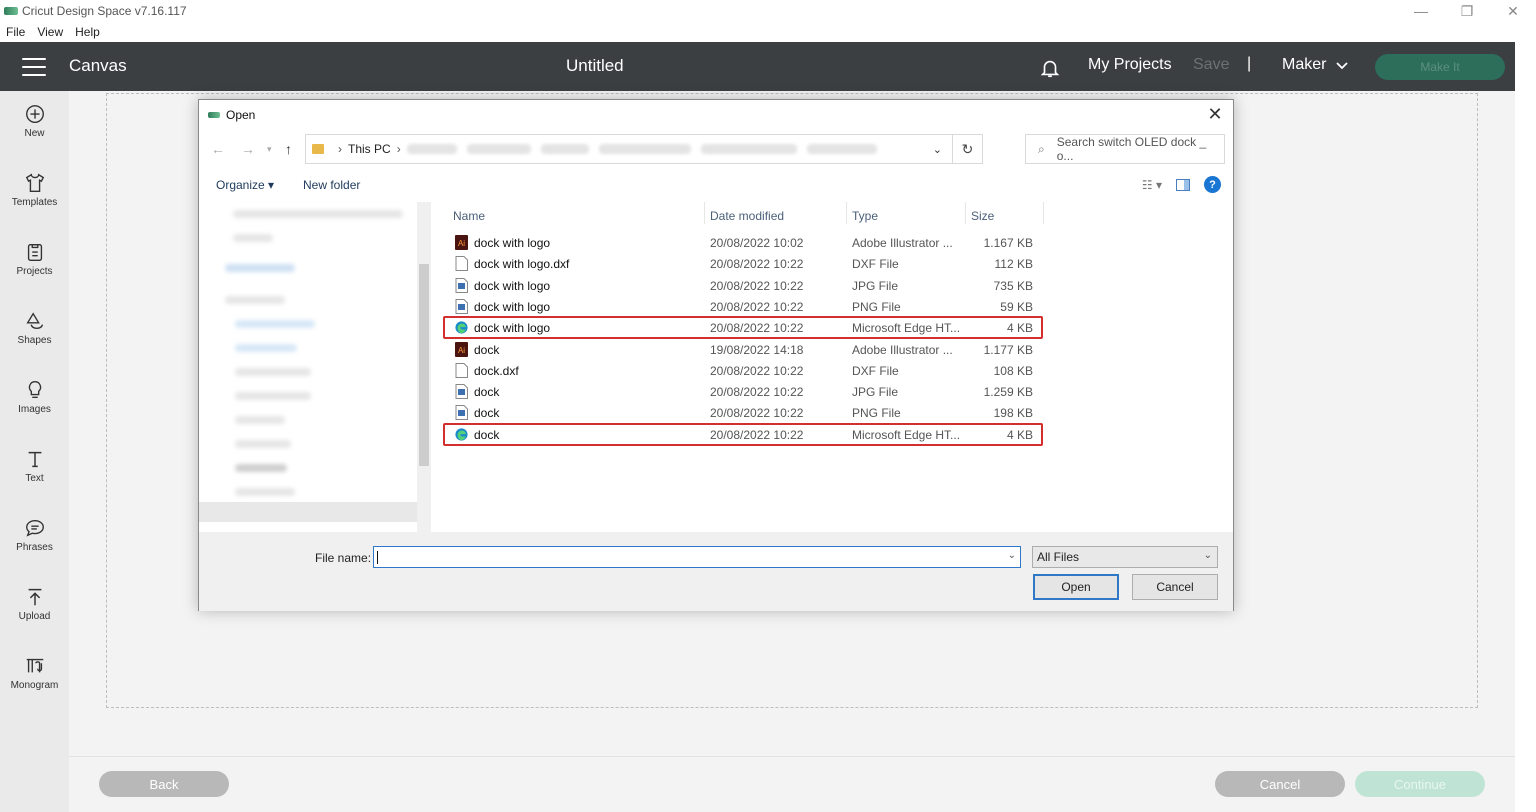 The width and height of the screenshot is (1536, 812). Describe the element at coordinates (34, 409) in the screenshot. I see `sidebar-item-images: Images` at that location.